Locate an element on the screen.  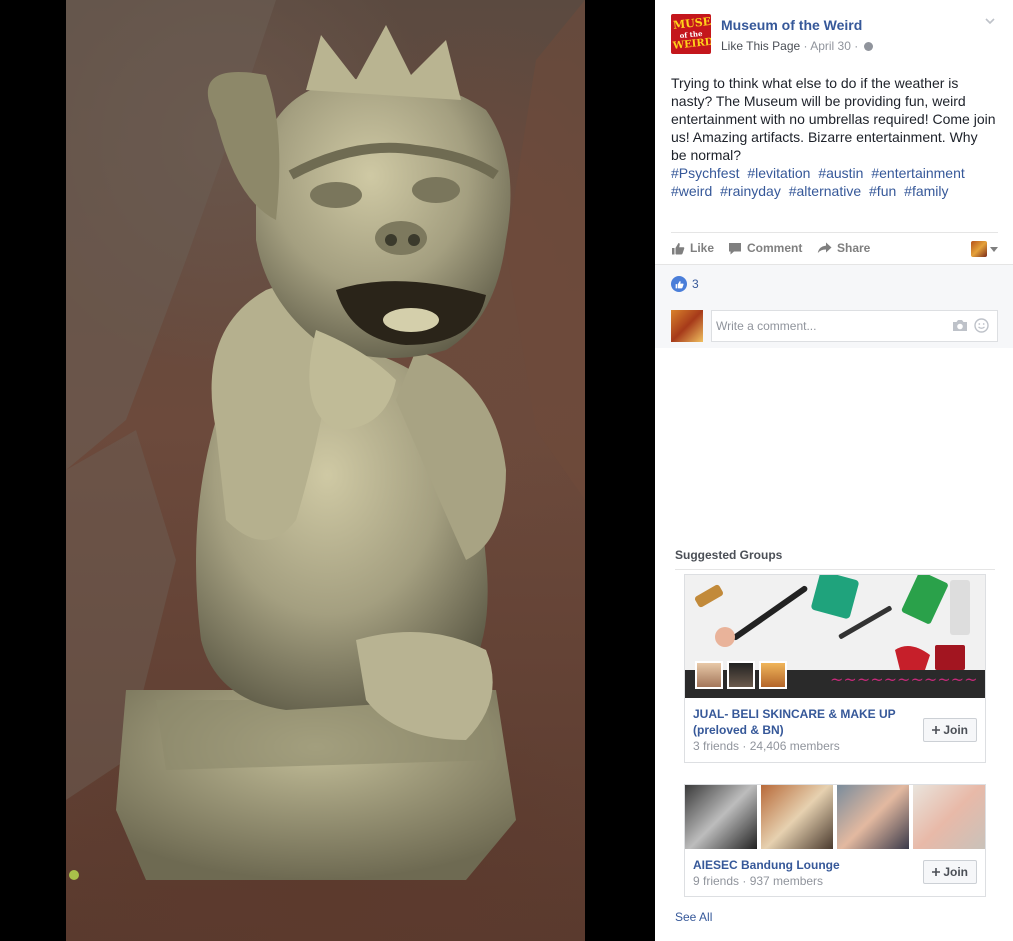
reaction-summary: 3 is located at coordinates (685, 284).